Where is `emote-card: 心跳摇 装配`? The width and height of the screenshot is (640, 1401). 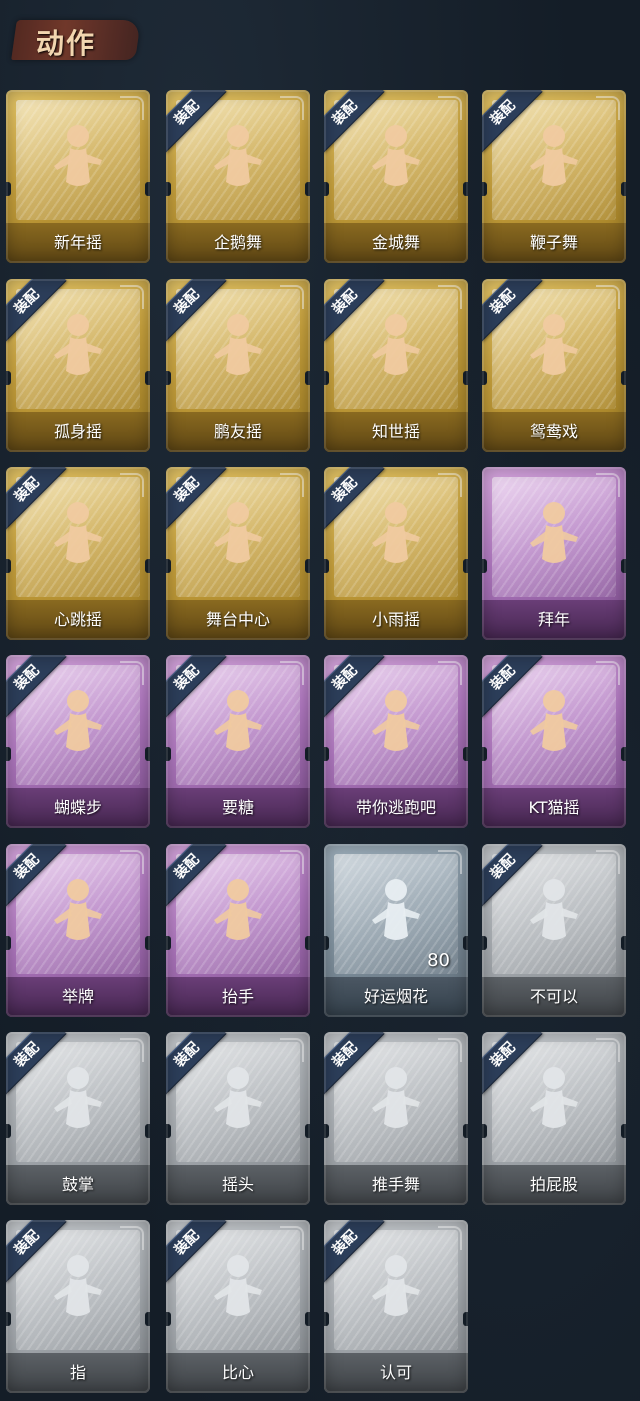
emote-card: 心跳摇 装配 is located at coordinates (78, 553).